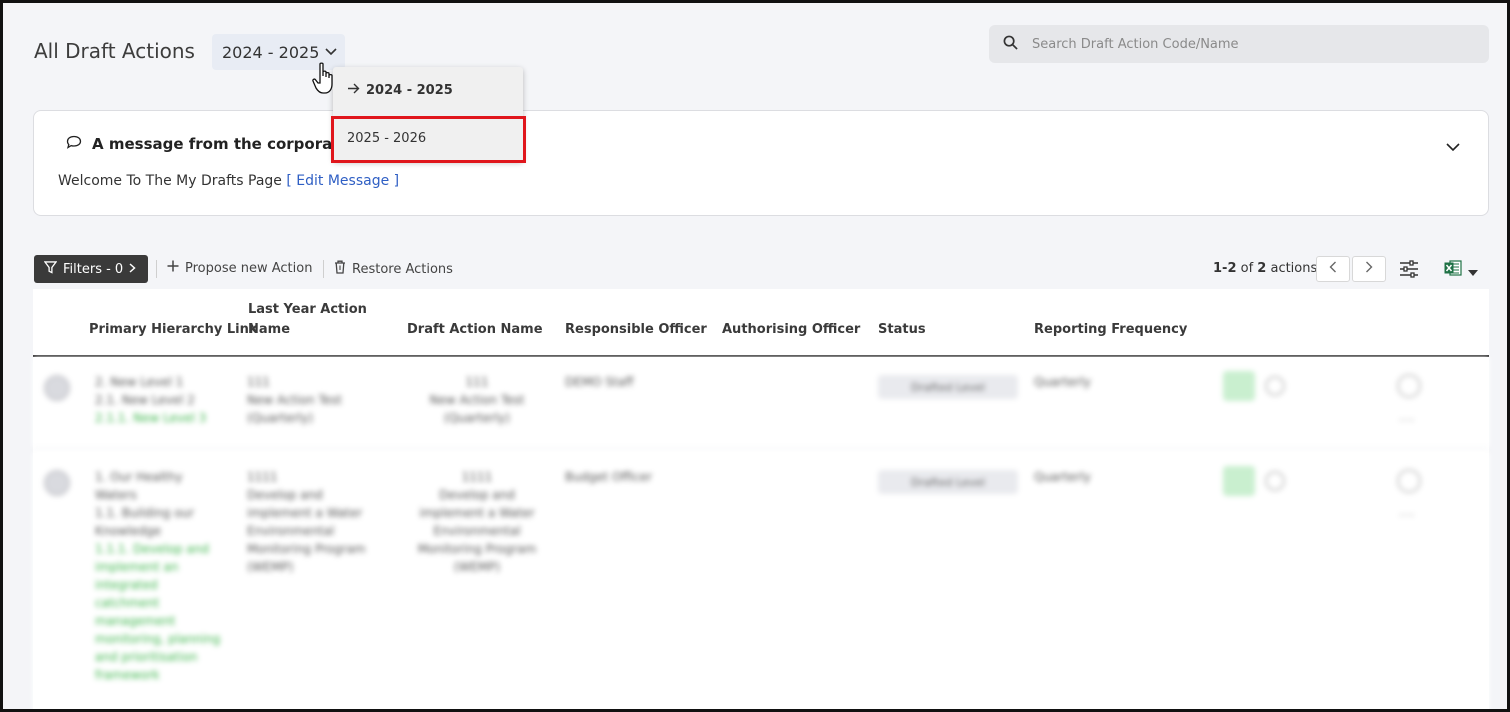 Image resolution: width=1510 pixels, height=712 pixels. Describe the element at coordinates (93, 269) in the screenshot. I see `filters-label: Filters - 0` at that location.